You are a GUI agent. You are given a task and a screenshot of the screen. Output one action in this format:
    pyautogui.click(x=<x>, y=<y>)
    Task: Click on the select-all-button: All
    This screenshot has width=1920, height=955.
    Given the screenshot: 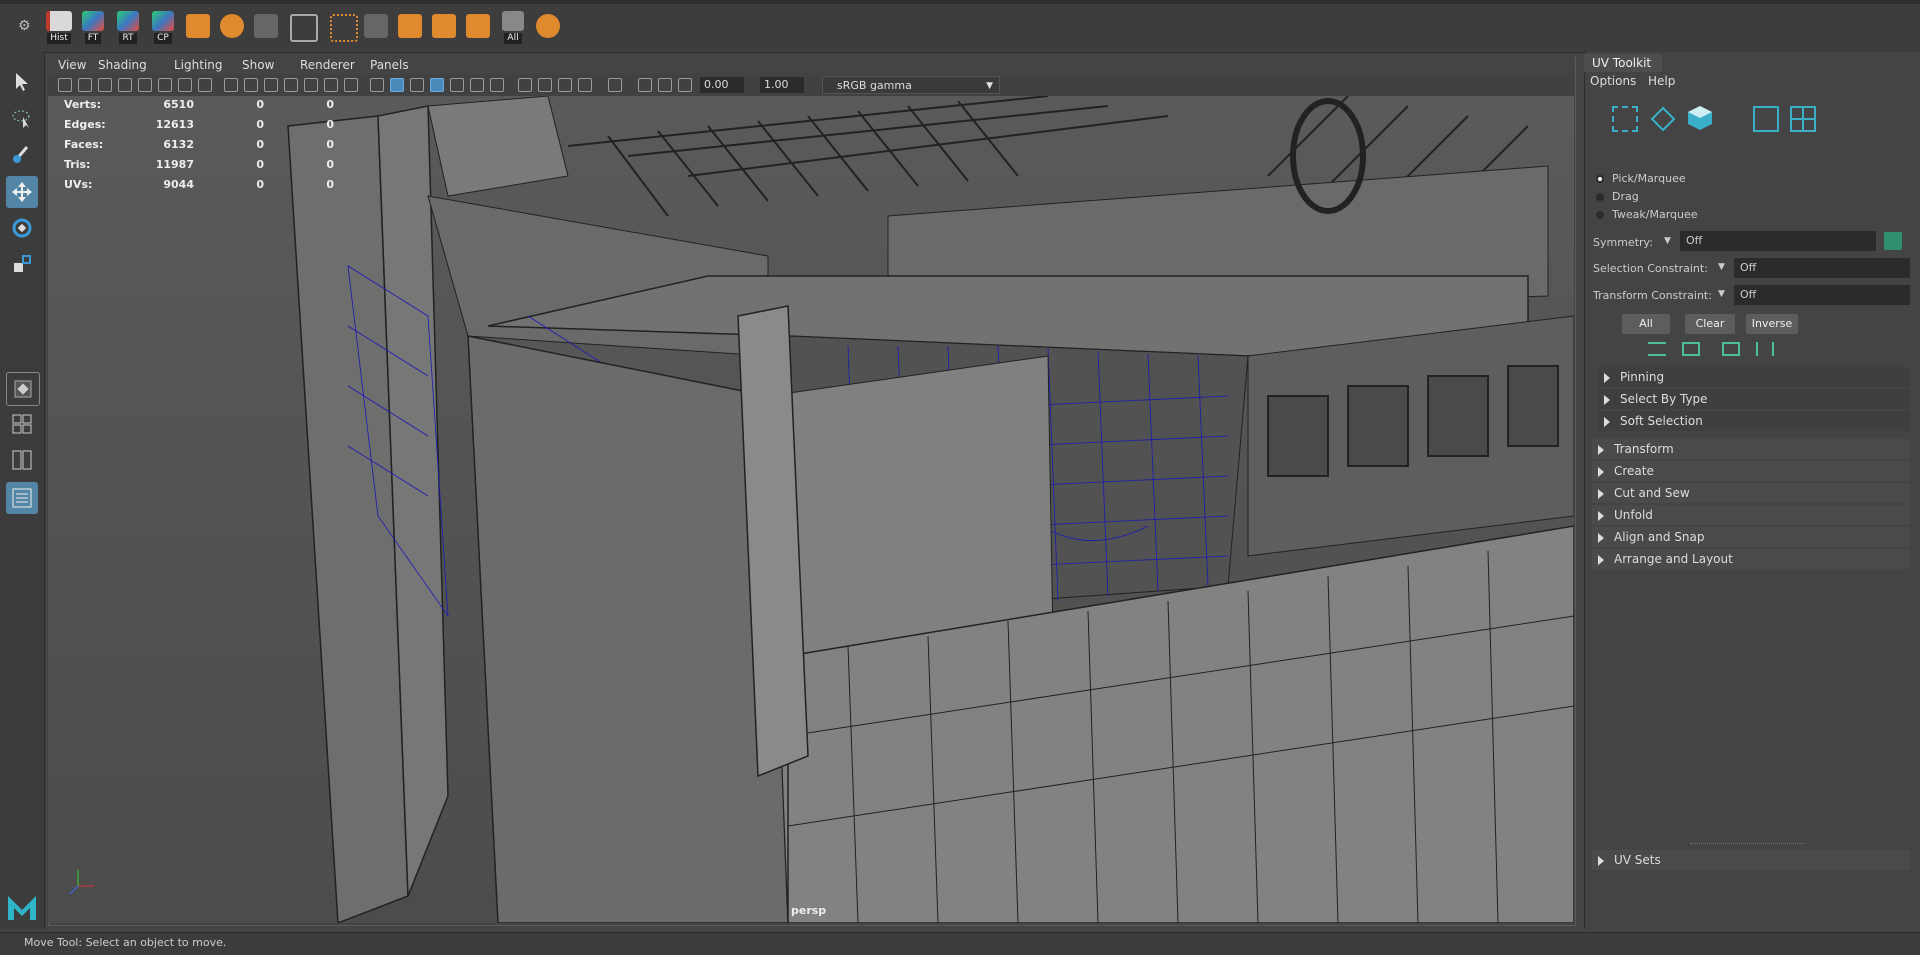 What is the action you would take?
    pyautogui.click(x=1646, y=324)
    